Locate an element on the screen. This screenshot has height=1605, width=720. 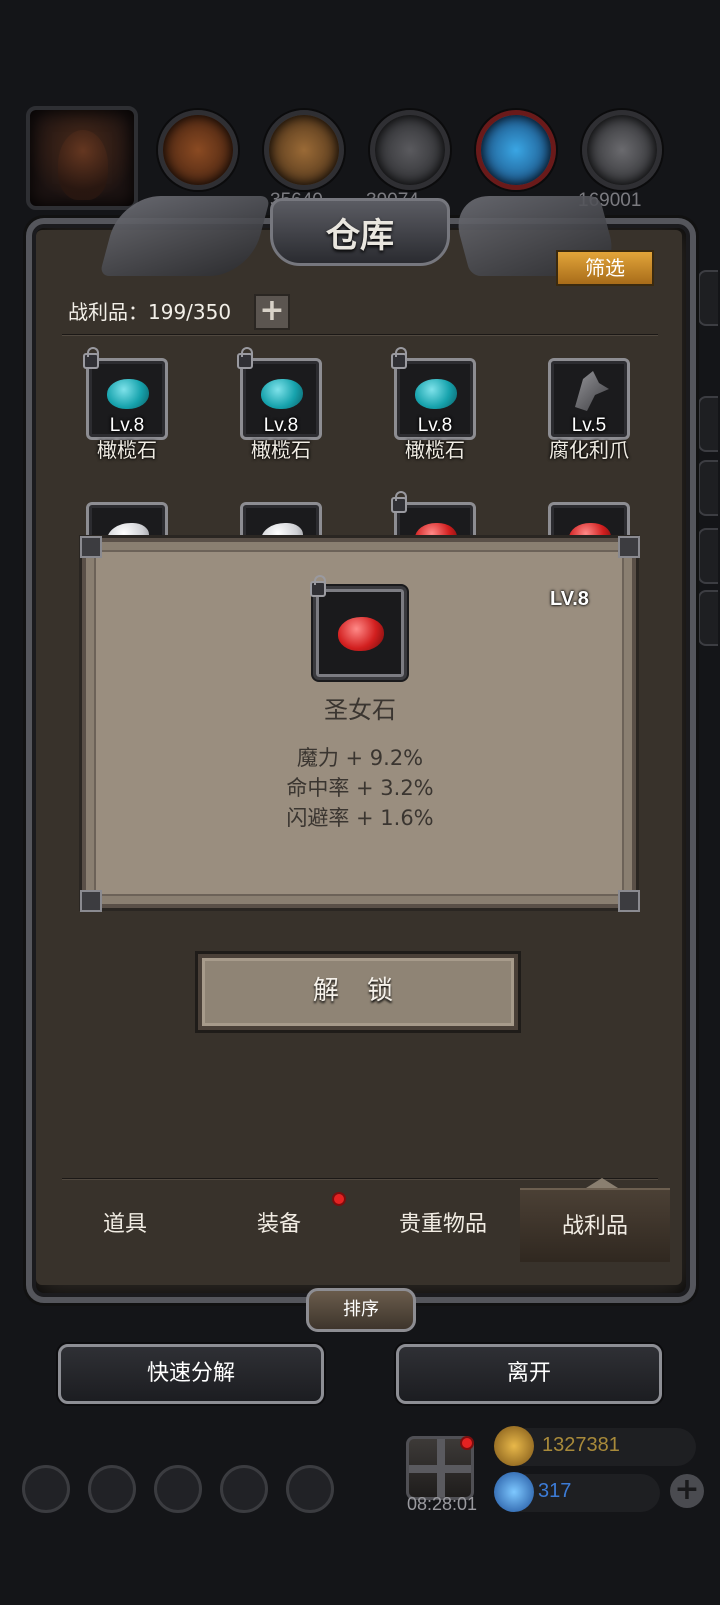
diamond-amount: 317 is located at coordinates (555, 1491).